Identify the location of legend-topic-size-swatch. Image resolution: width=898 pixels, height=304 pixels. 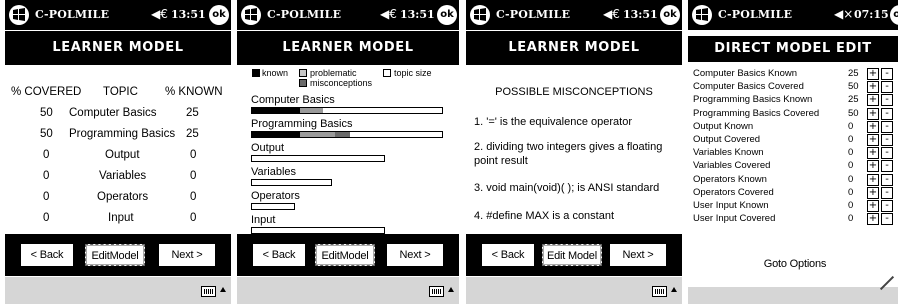
(387, 73).